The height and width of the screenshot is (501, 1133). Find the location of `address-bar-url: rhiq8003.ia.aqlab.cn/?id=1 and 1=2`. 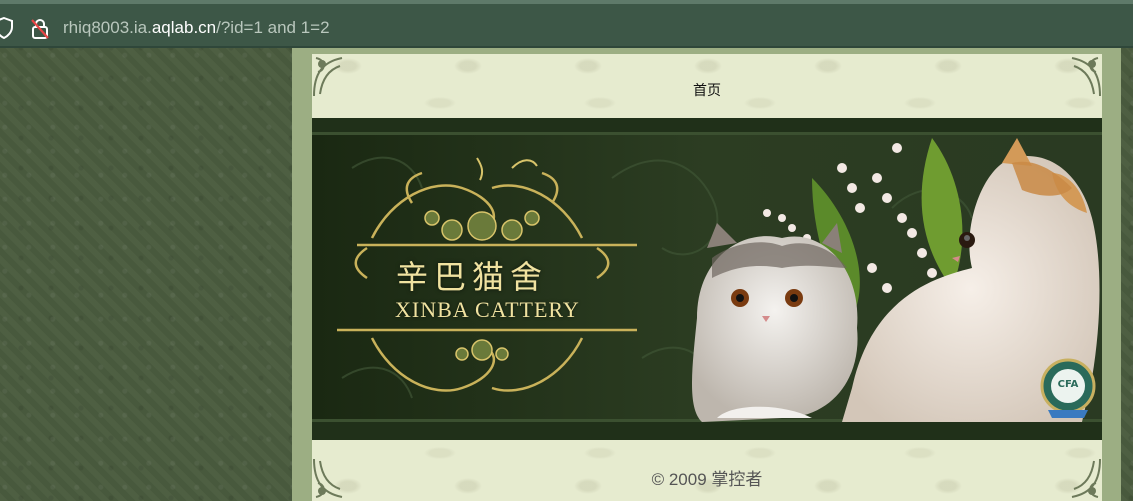

address-bar-url: rhiq8003.ia.aqlab.cn/?id=1 and 1=2 is located at coordinates (196, 28).